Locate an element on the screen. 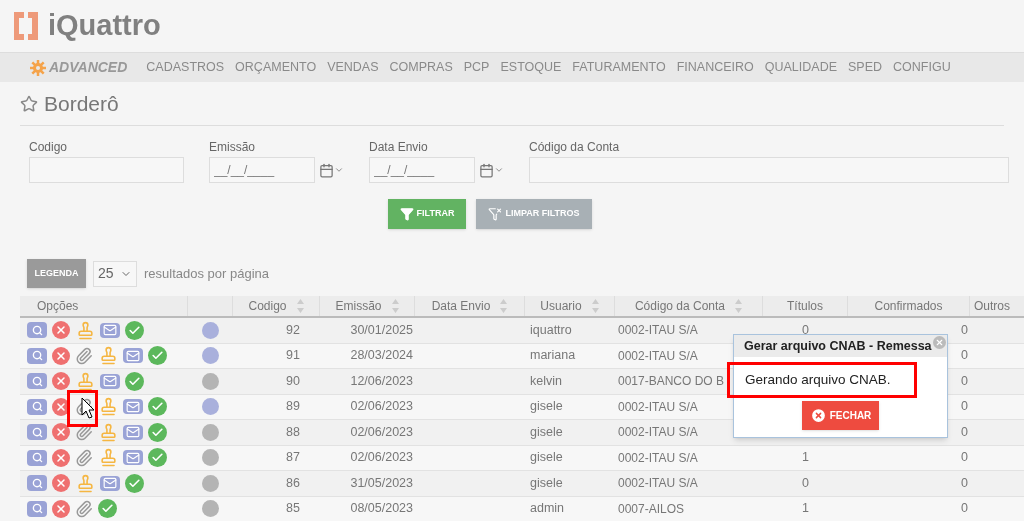  column-header: Usuario is located at coordinates (561, 306).